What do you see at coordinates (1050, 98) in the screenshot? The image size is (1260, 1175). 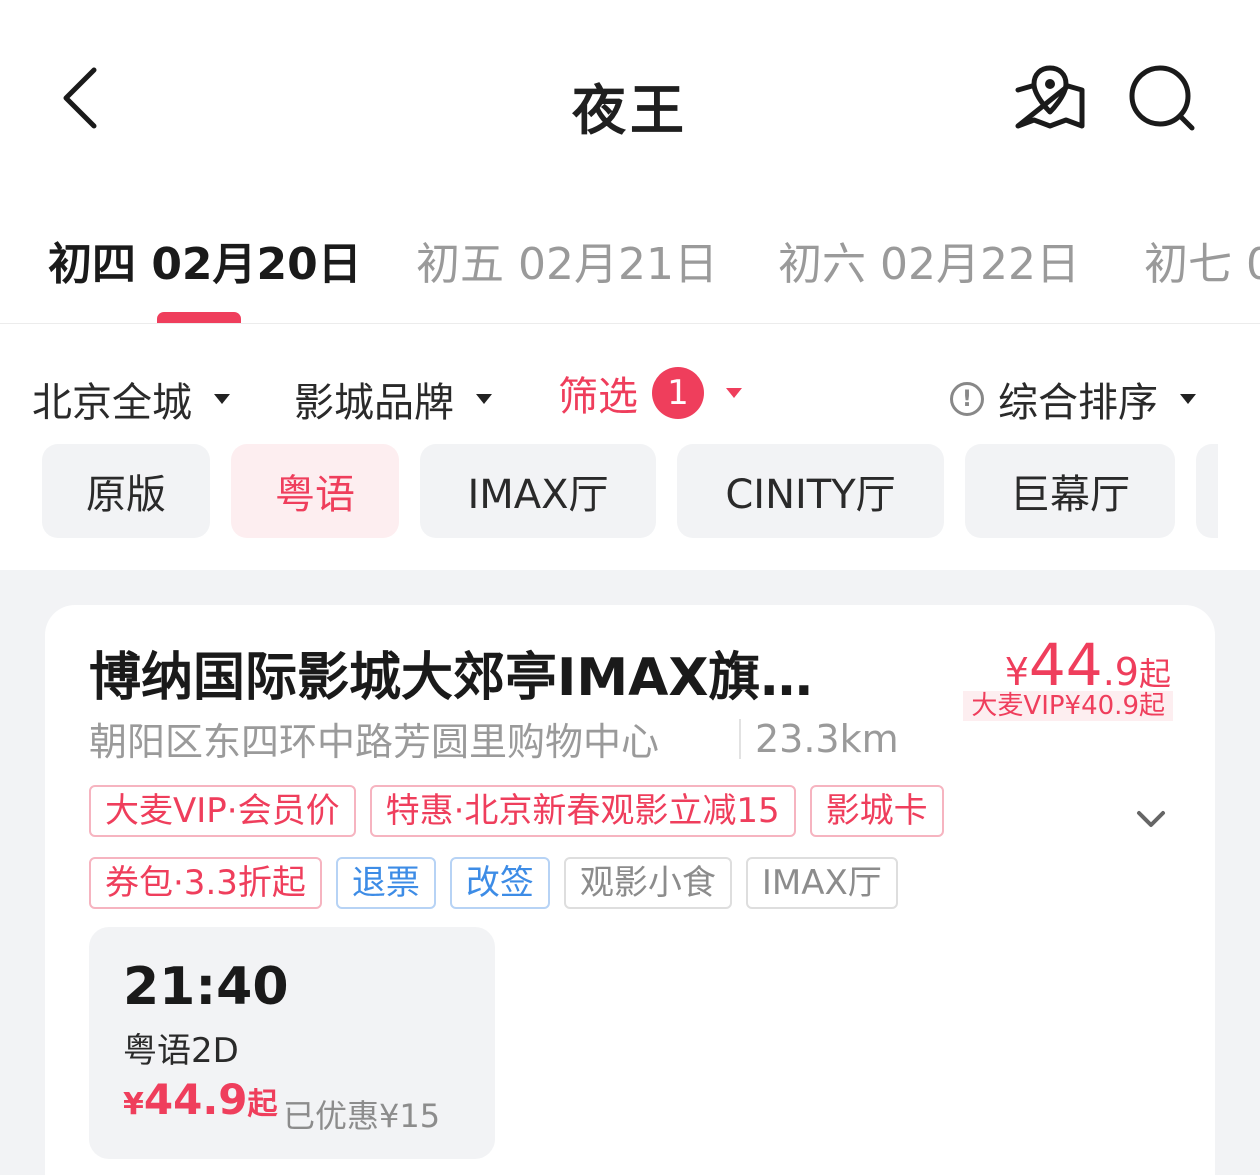 I see `map-location-icon` at bounding box center [1050, 98].